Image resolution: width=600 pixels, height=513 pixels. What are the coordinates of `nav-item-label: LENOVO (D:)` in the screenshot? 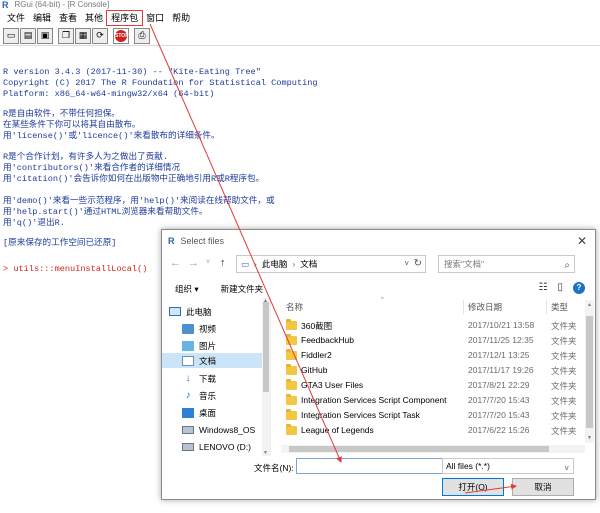 It's located at (225, 446).